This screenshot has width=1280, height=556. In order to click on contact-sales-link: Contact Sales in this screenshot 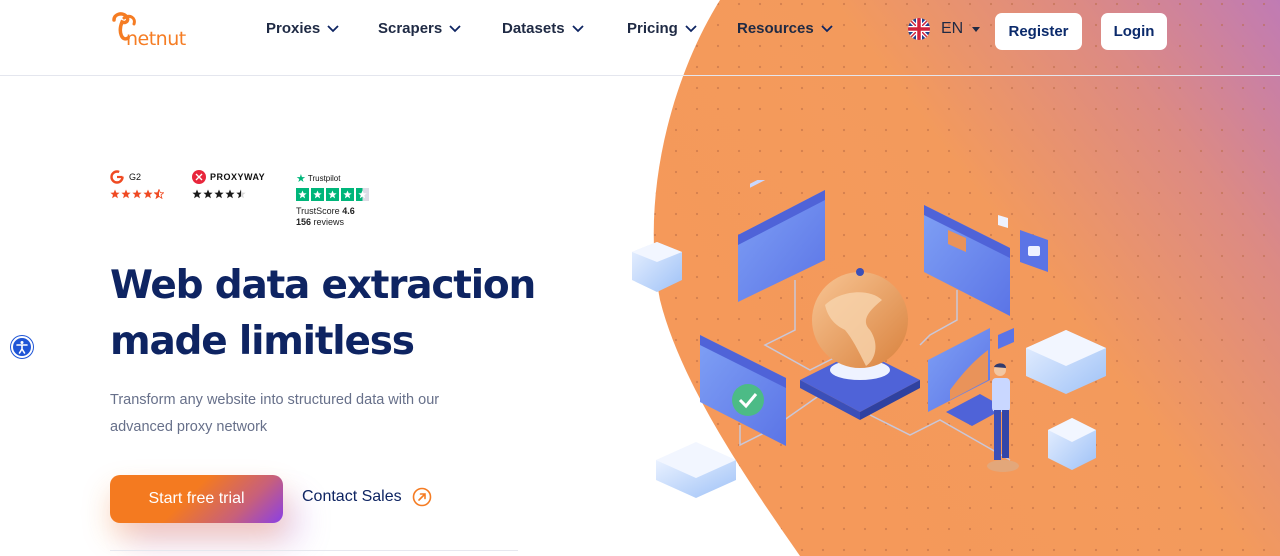, I will do `click(367, 497)`.